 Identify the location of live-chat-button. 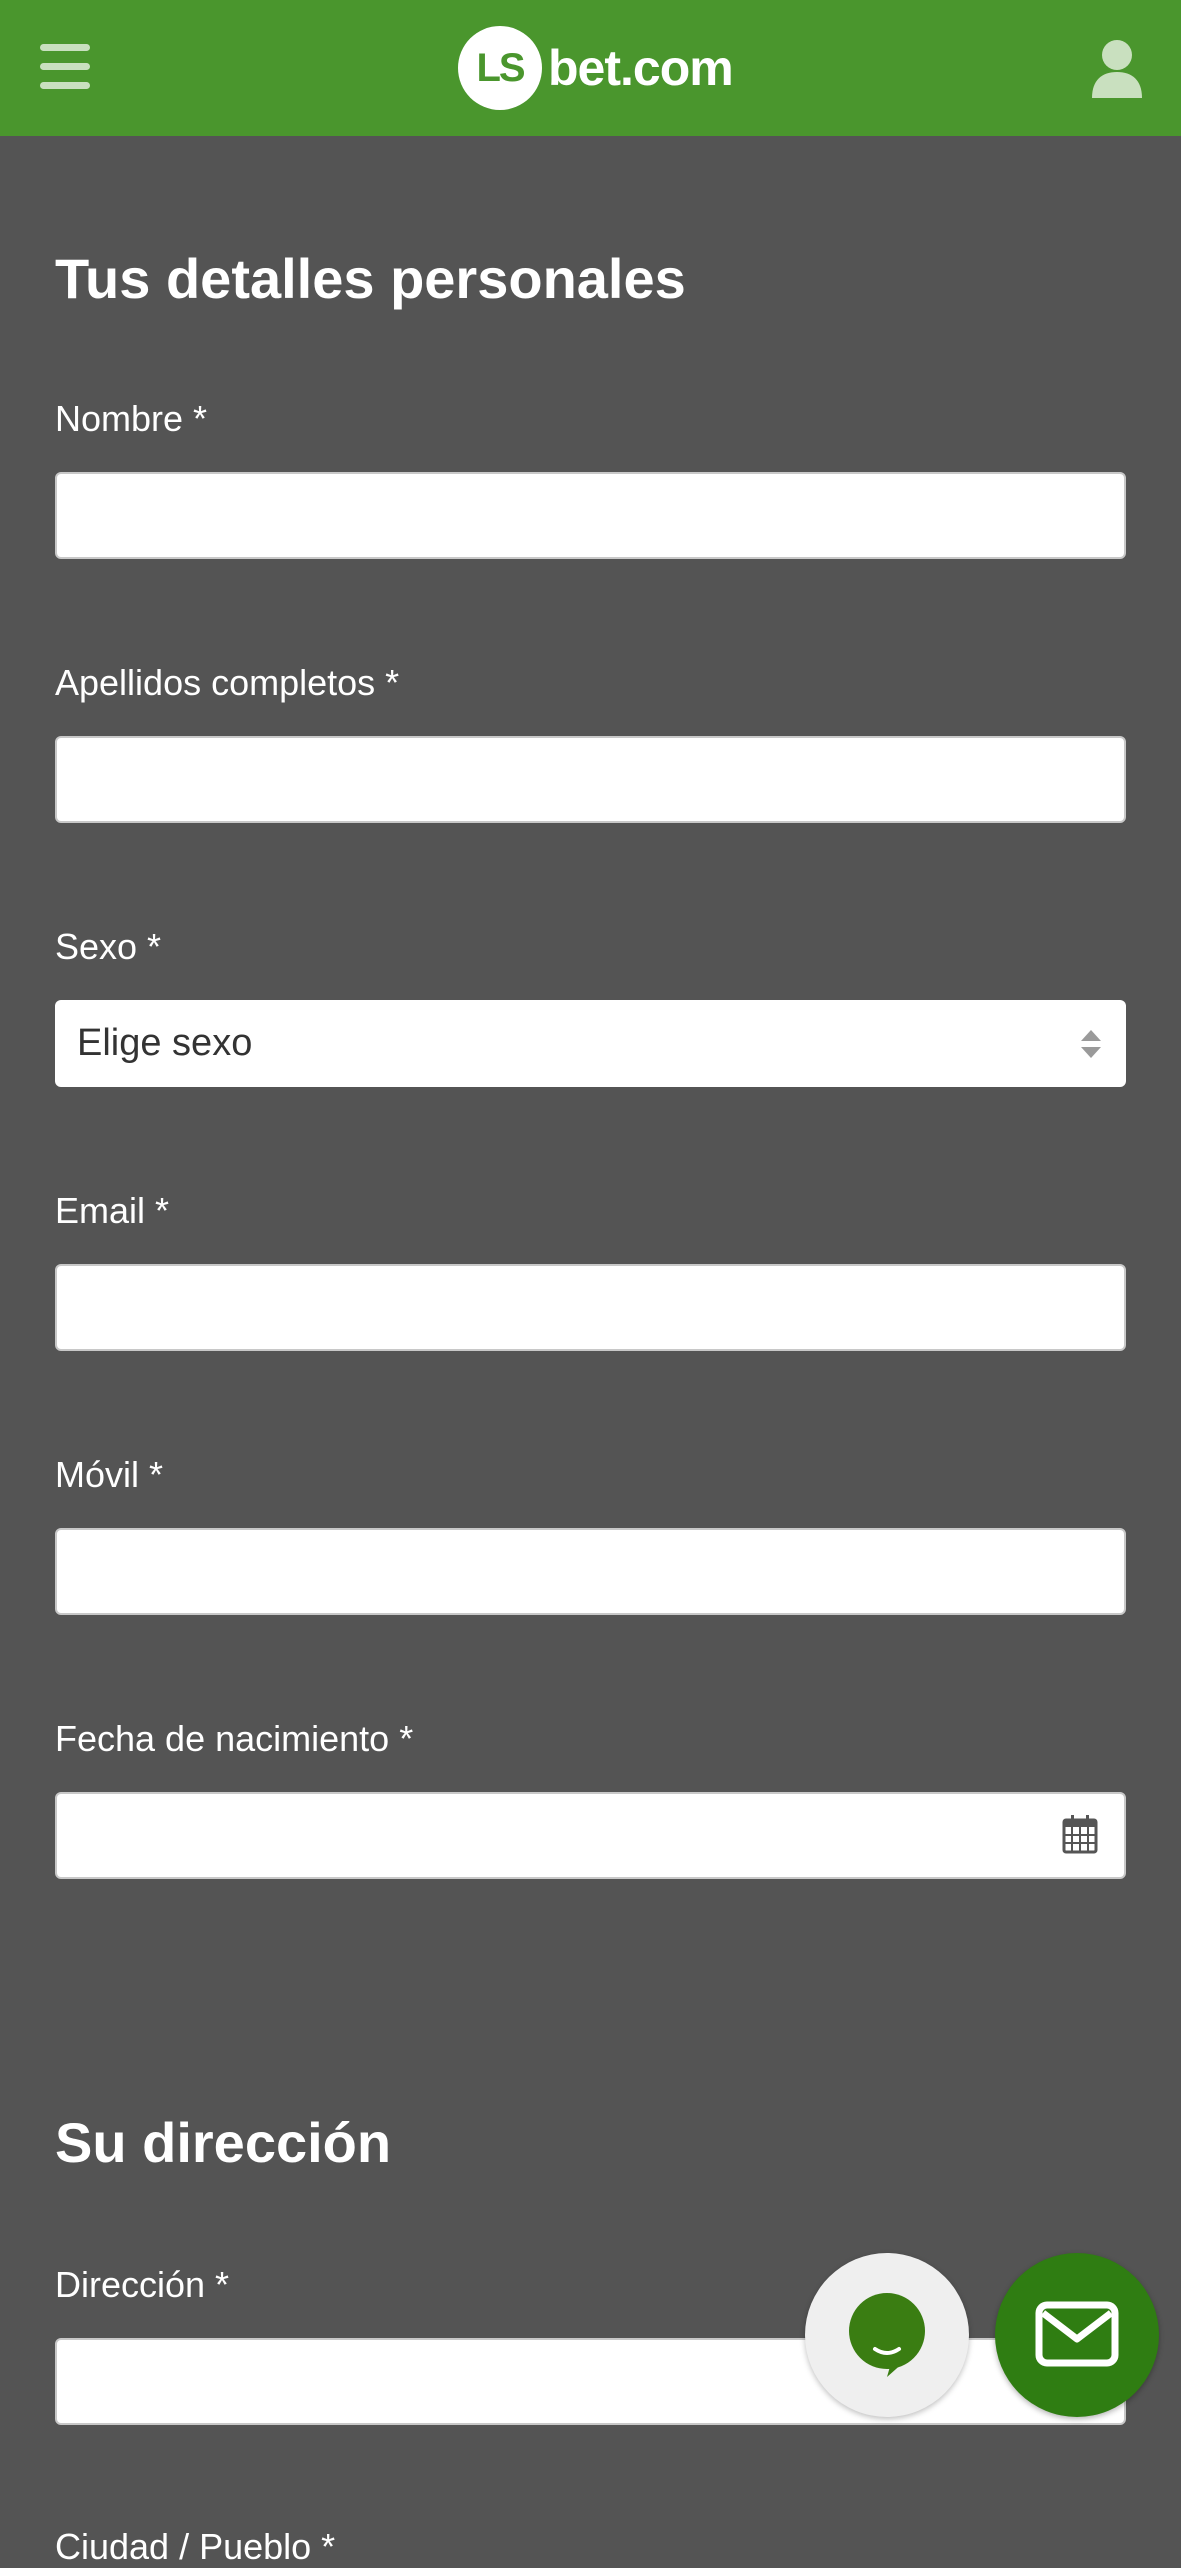
(887, 2335).